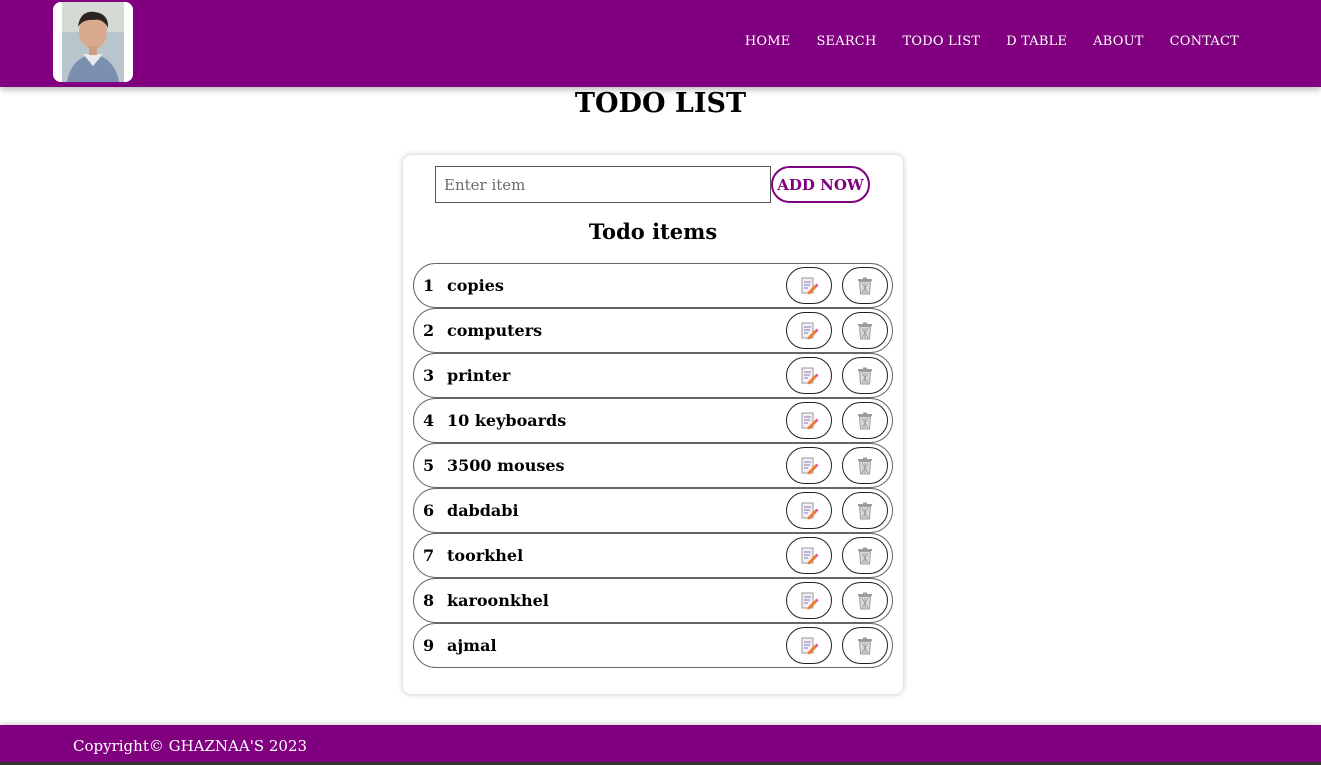 The height and width of the screenshot is (765, 1321). Describe the element at coordinates (1036, 41) in the screenshot. I see `nav-d-table: D TABLE` at that location.